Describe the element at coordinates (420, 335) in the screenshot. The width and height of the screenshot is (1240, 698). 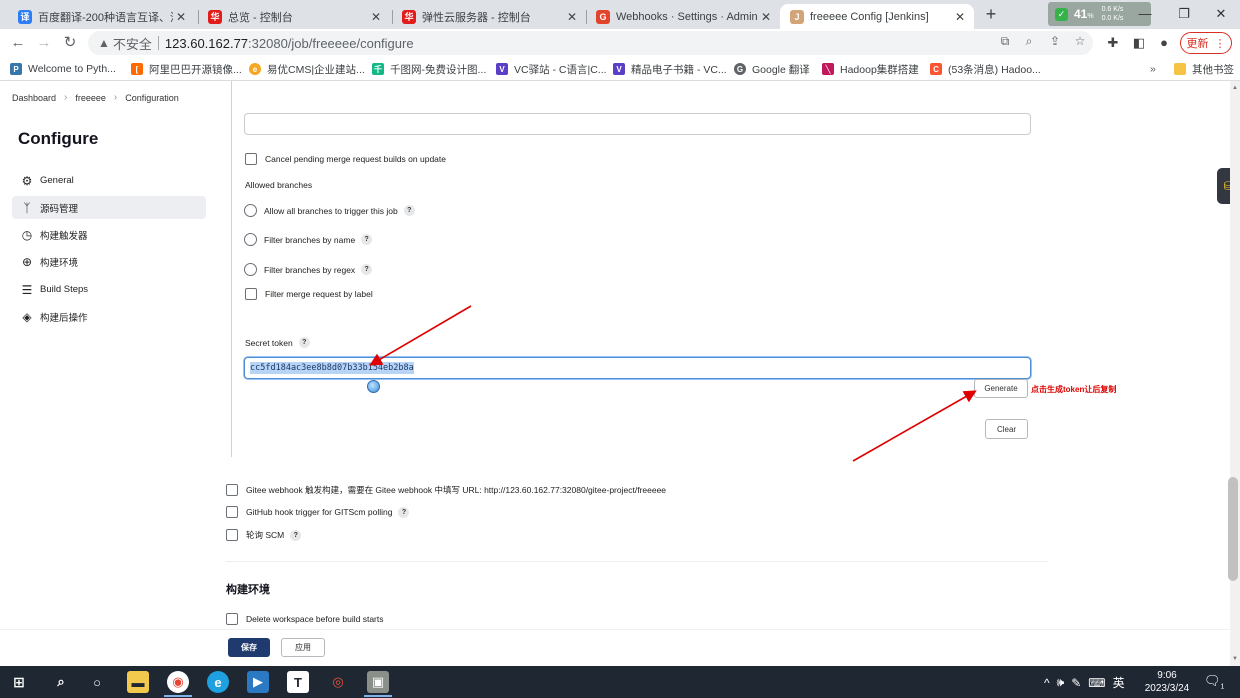
I see `annotation-arrow-token` at that location.